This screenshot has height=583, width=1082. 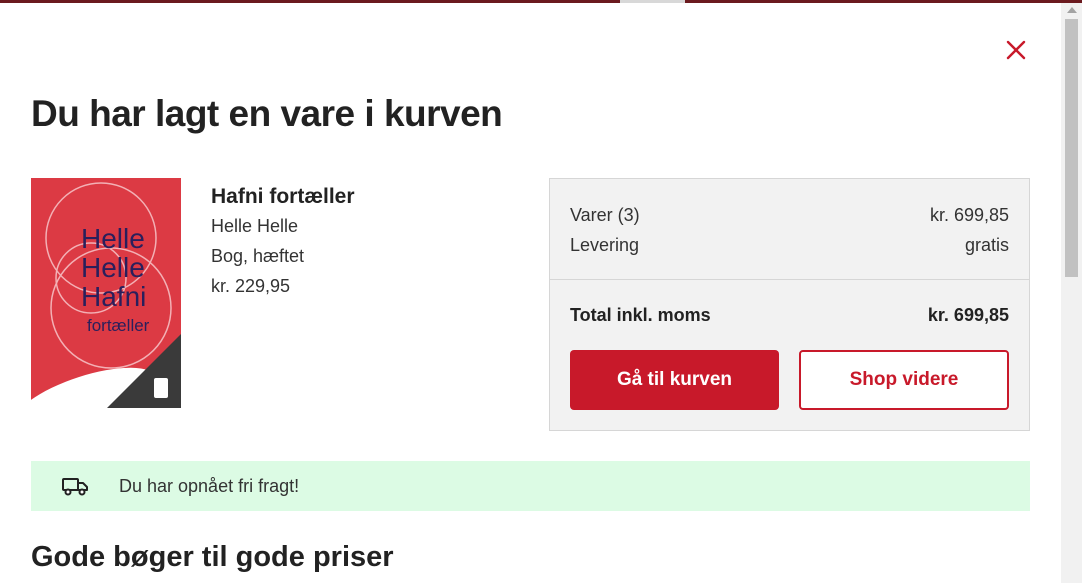 I want to click on product-author: Helle Helle, so click(x=255, y=226).